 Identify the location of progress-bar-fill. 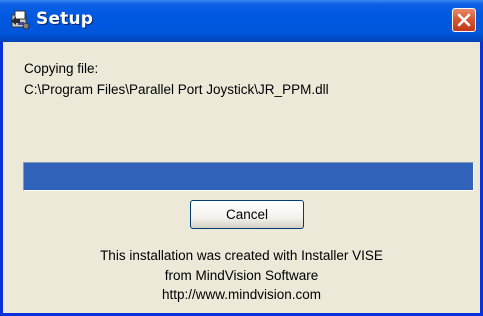
(248, 176).